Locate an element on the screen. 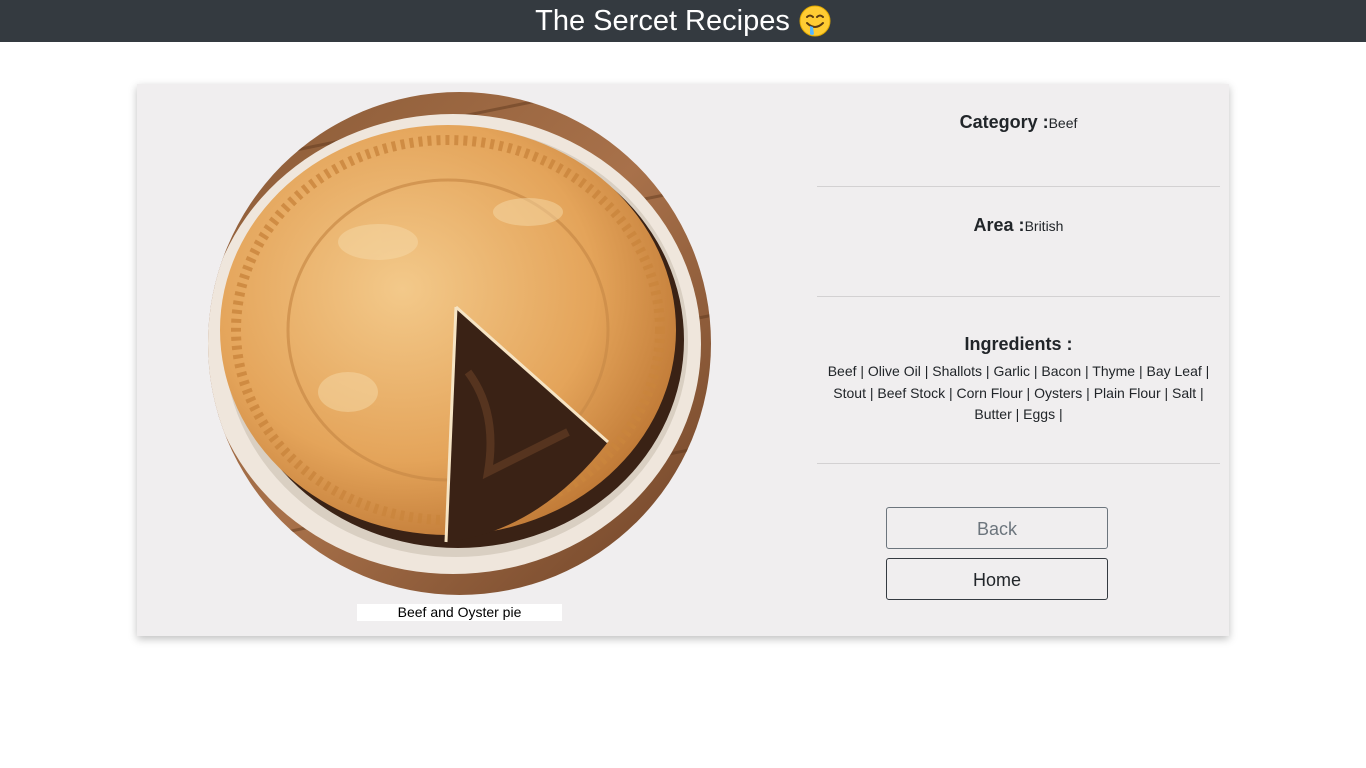 The image size is (1366, 768). category-label: Category : is located at coordinates (1004, 122).